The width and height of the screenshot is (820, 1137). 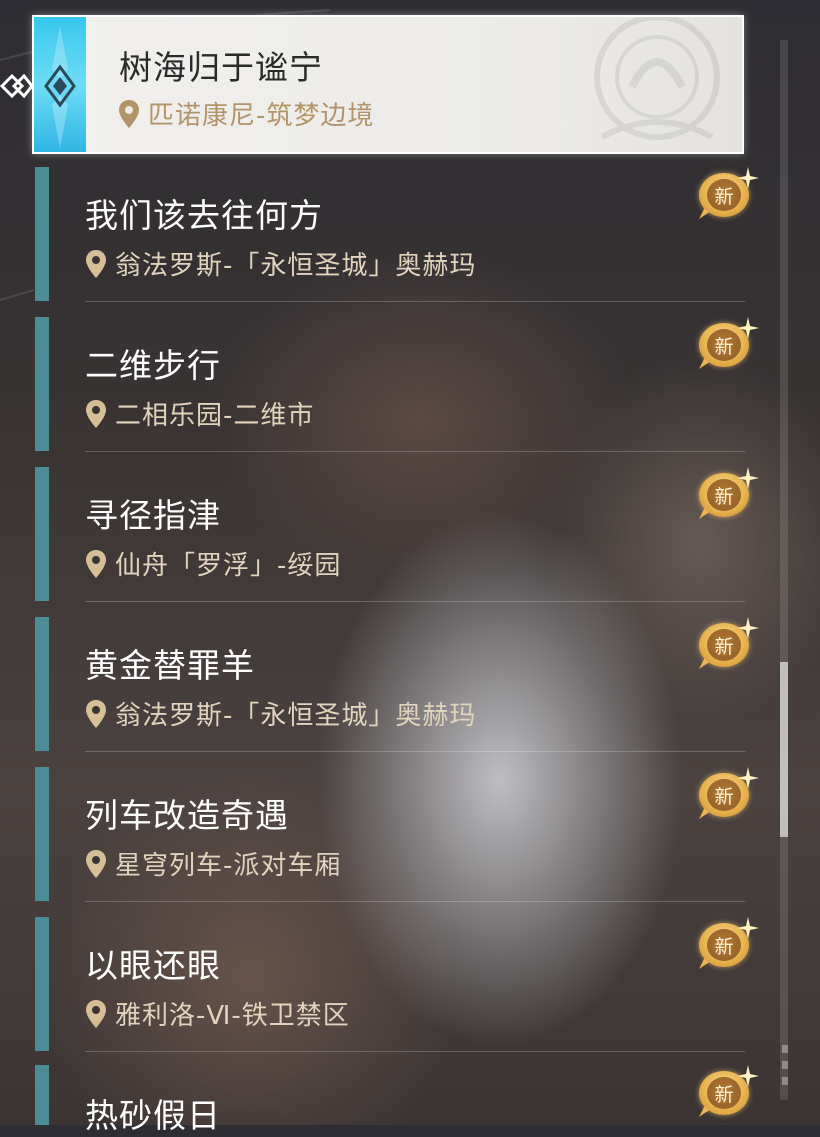 I want to click on mission-item-partial: 热砂假日 新, so click(x=397, y=1100).